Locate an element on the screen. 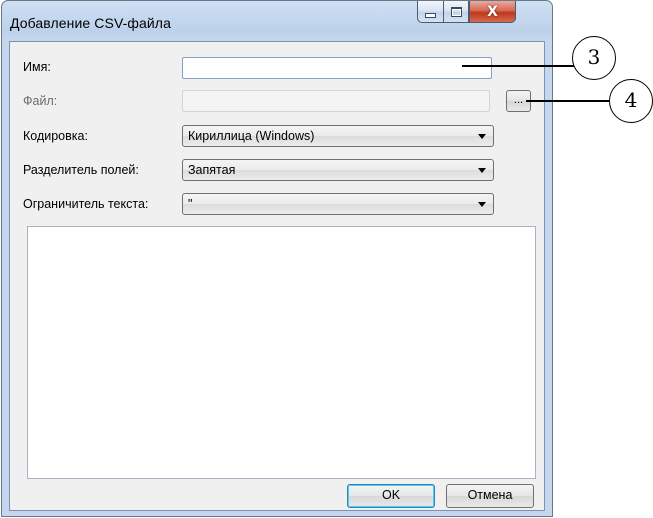 The width and height of the screenshot is (653, 518). close-button: X is located at coordinates (492, 12).